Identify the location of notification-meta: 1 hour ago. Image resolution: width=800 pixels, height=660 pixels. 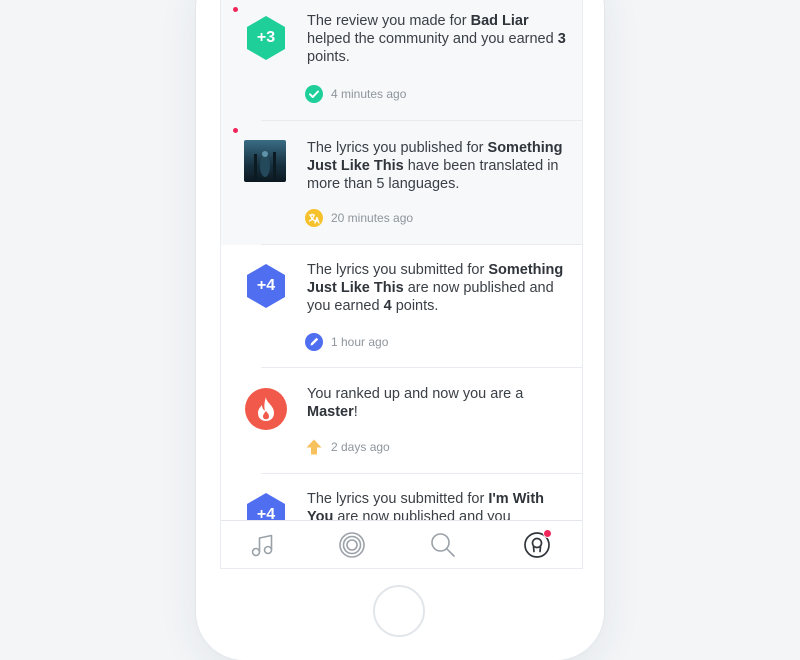
(346, 342).